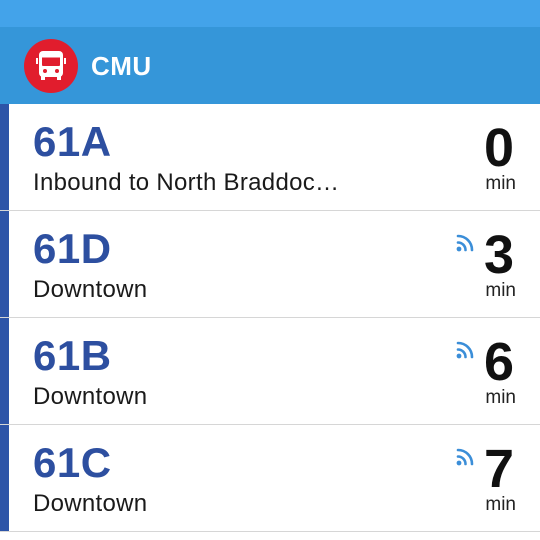 This screenshot has width=540, height=540. Describe the element at coordinates (121, 66) in the screenshot. I see `stop-name: CMU` at that location.